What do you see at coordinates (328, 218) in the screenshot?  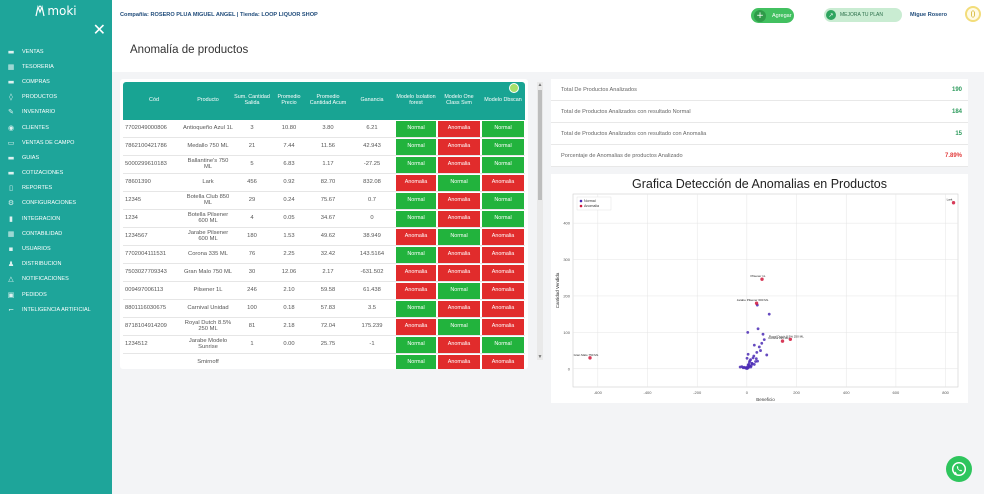 I see `cell-acum: 34.67` at bounding box center [328, 218].